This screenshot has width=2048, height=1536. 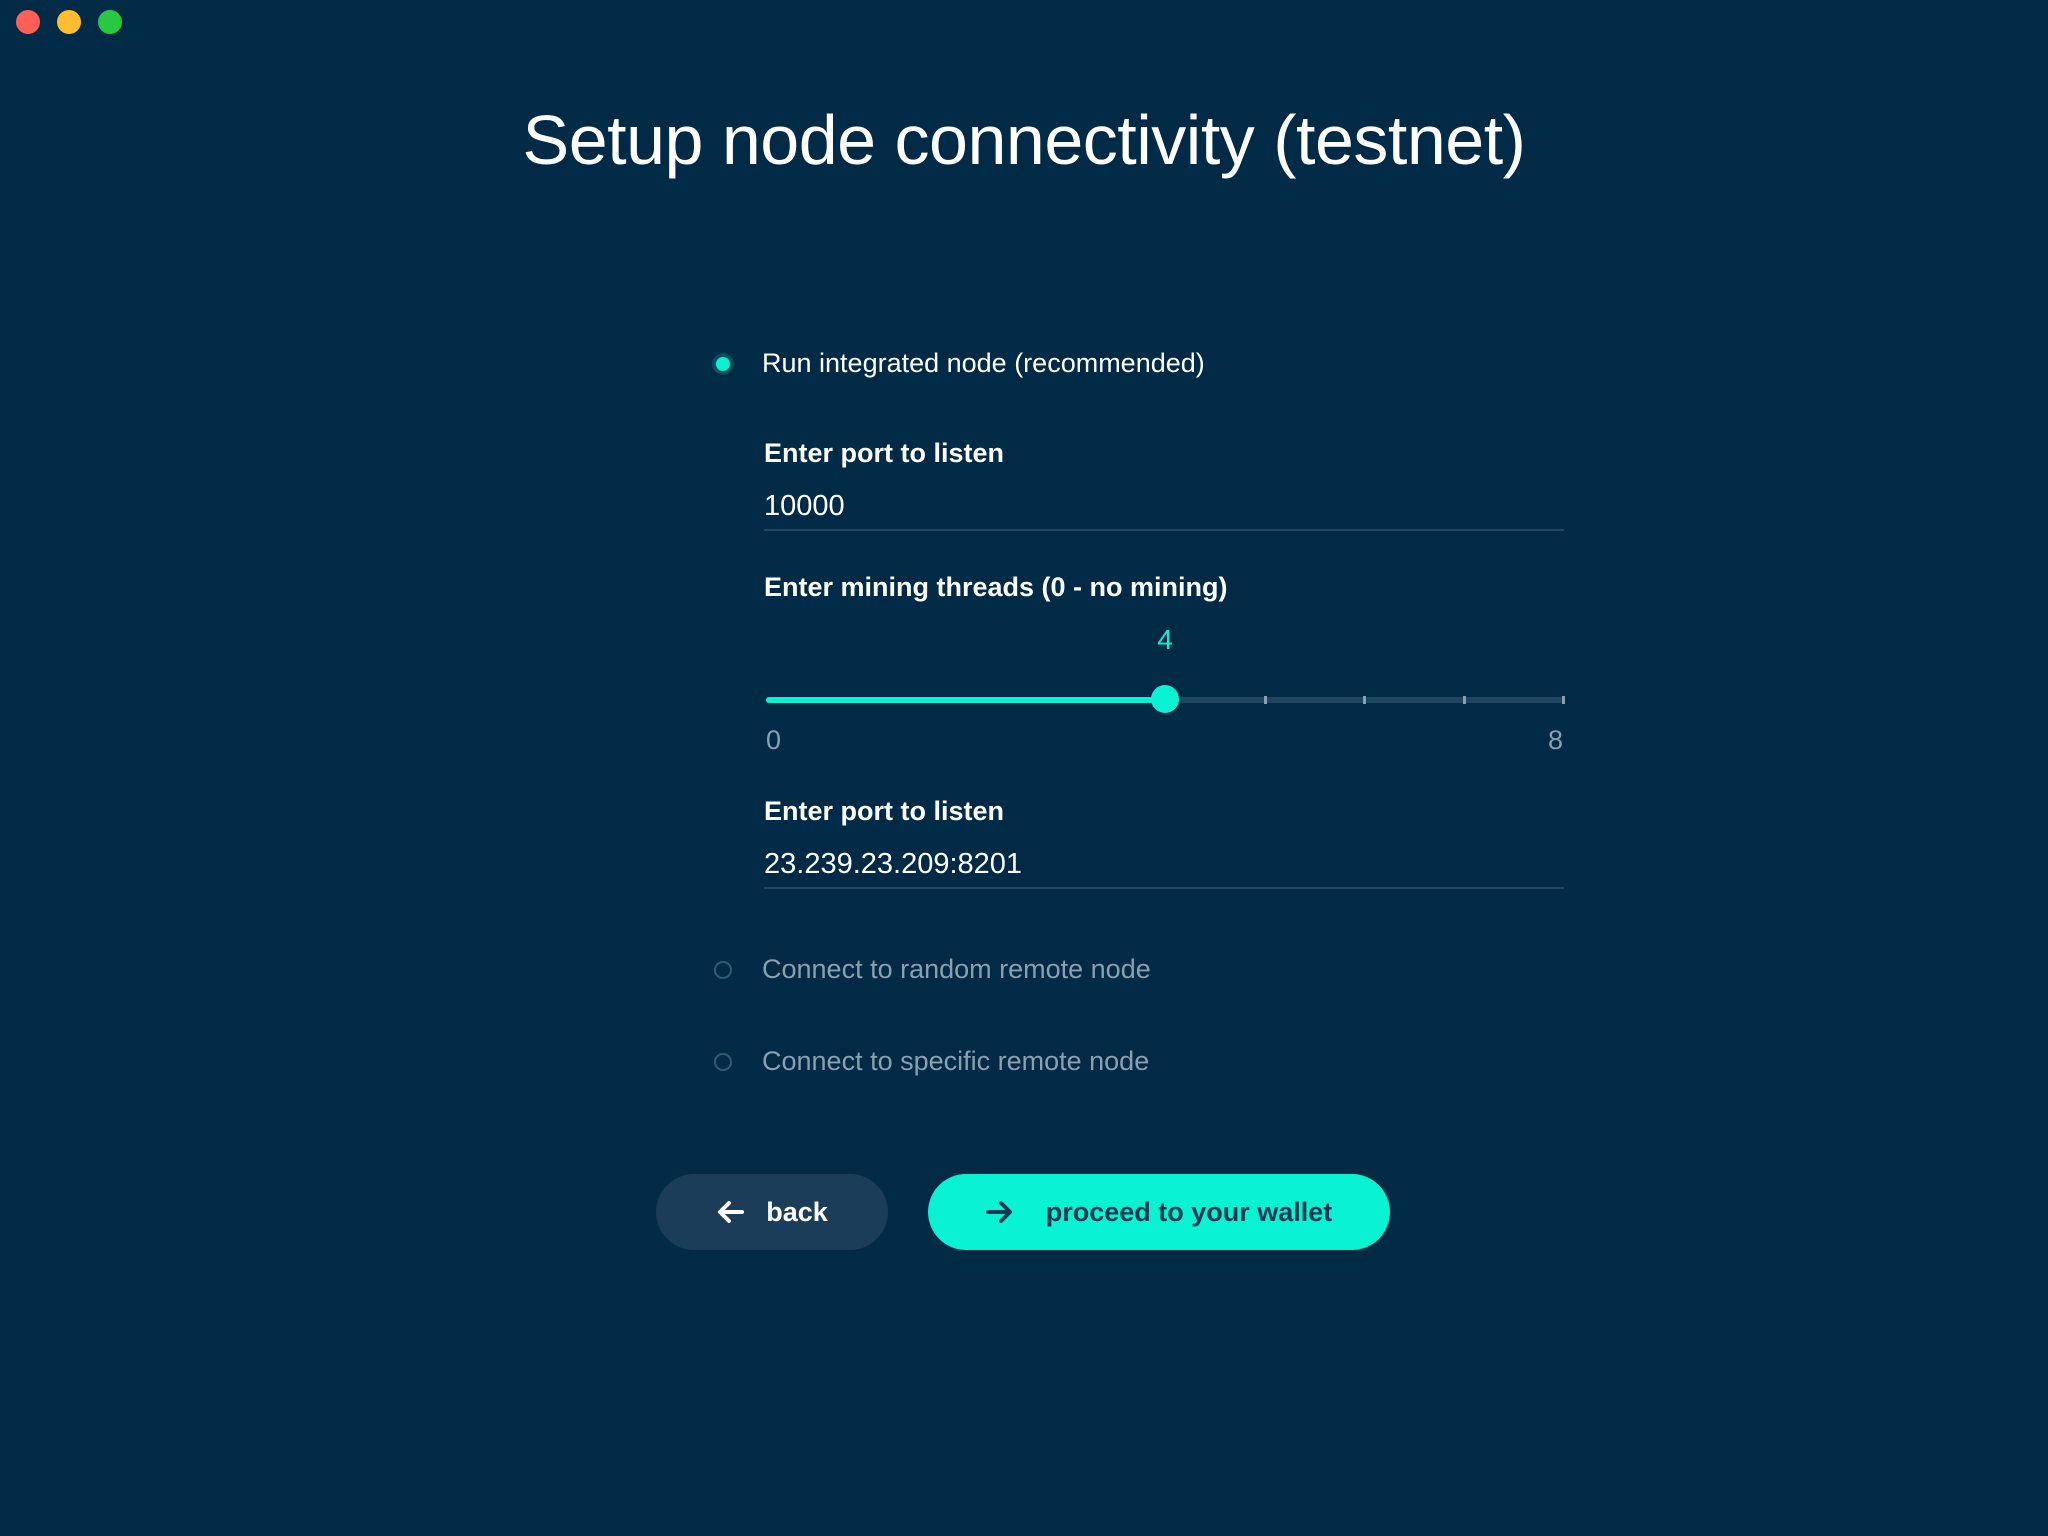 What do you see at coordinates (983, 363) in the screenshot?
I see `option-integrated-node-label: Run integrated node (recommended)` at bounding box center [983, 363].